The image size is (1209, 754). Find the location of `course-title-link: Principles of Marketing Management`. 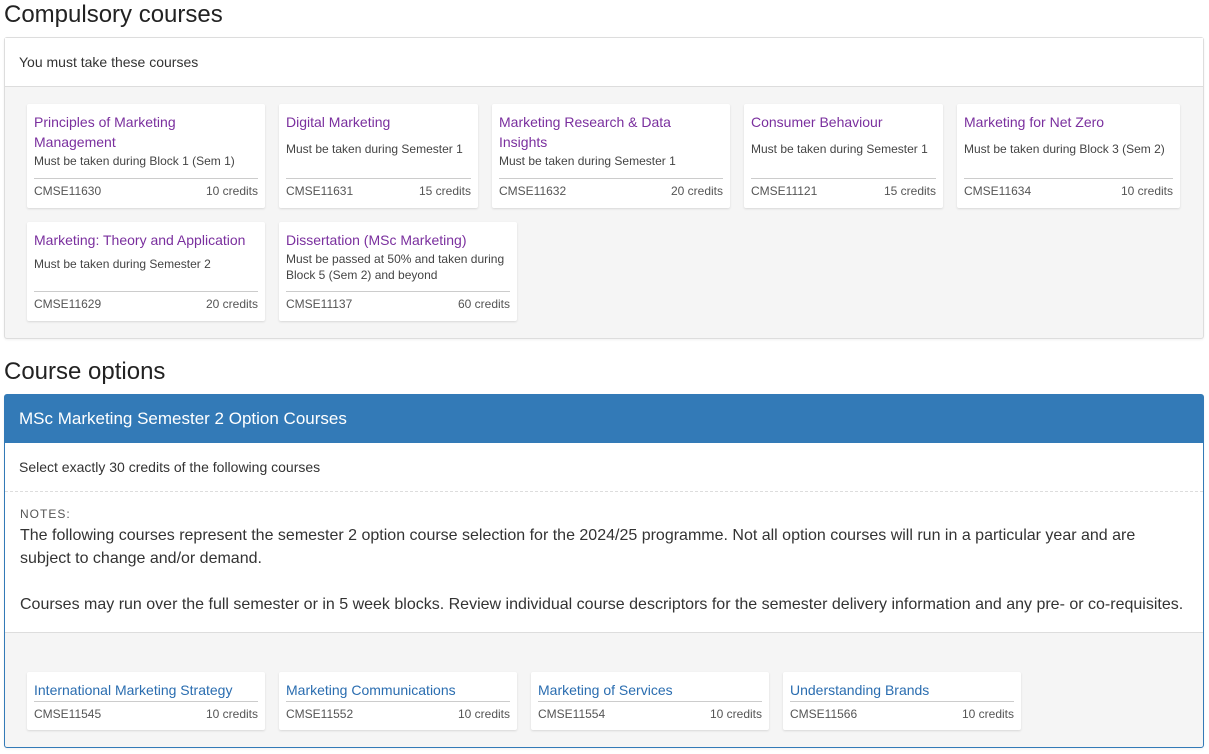

course-title-link: Principles of Marketing Management is located at coordinates (146, 132).